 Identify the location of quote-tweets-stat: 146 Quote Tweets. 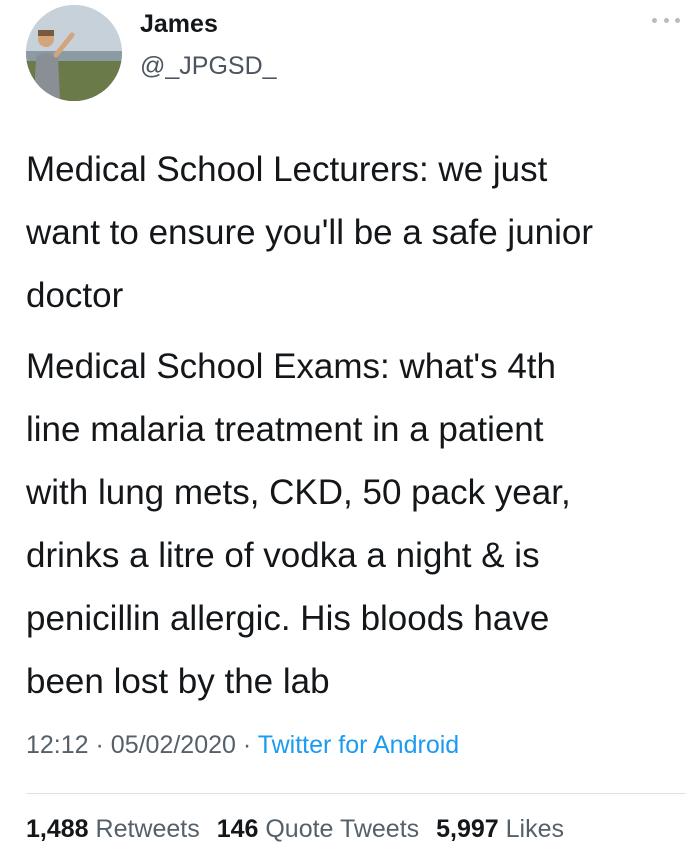
(318, 829).